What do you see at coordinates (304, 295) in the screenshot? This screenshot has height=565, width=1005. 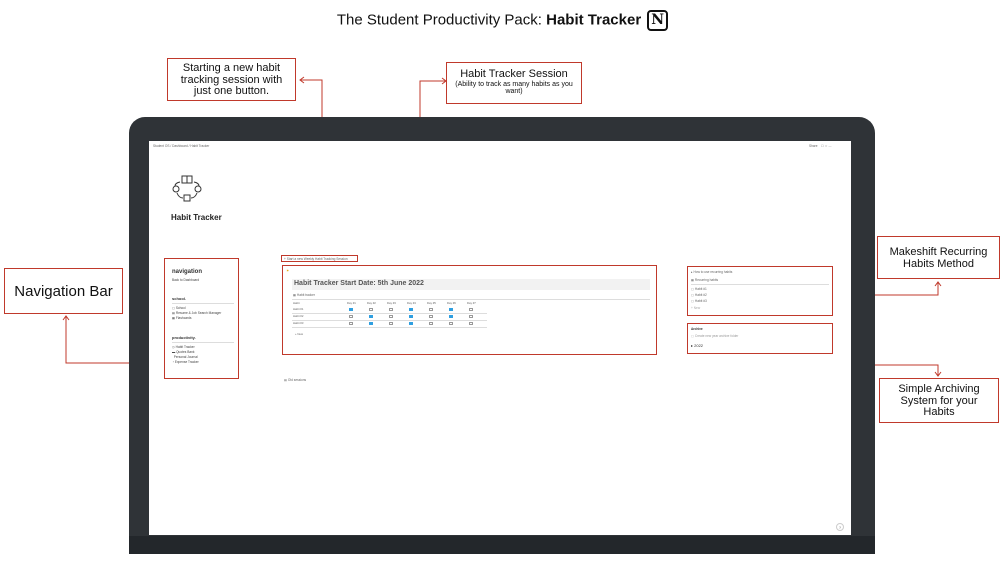 I see `view-tab: ▦ Habit tracker` at bounding box center [304, 295].